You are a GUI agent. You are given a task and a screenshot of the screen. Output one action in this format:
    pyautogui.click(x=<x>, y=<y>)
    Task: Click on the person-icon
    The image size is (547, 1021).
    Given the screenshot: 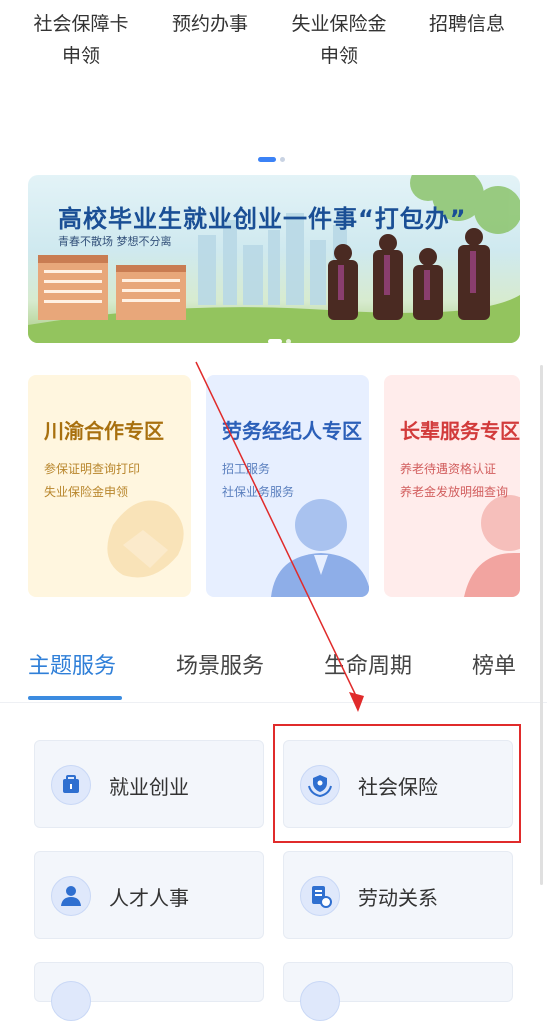 What is the action you would take?
    pyautogui.click(x=71, y=896)
    